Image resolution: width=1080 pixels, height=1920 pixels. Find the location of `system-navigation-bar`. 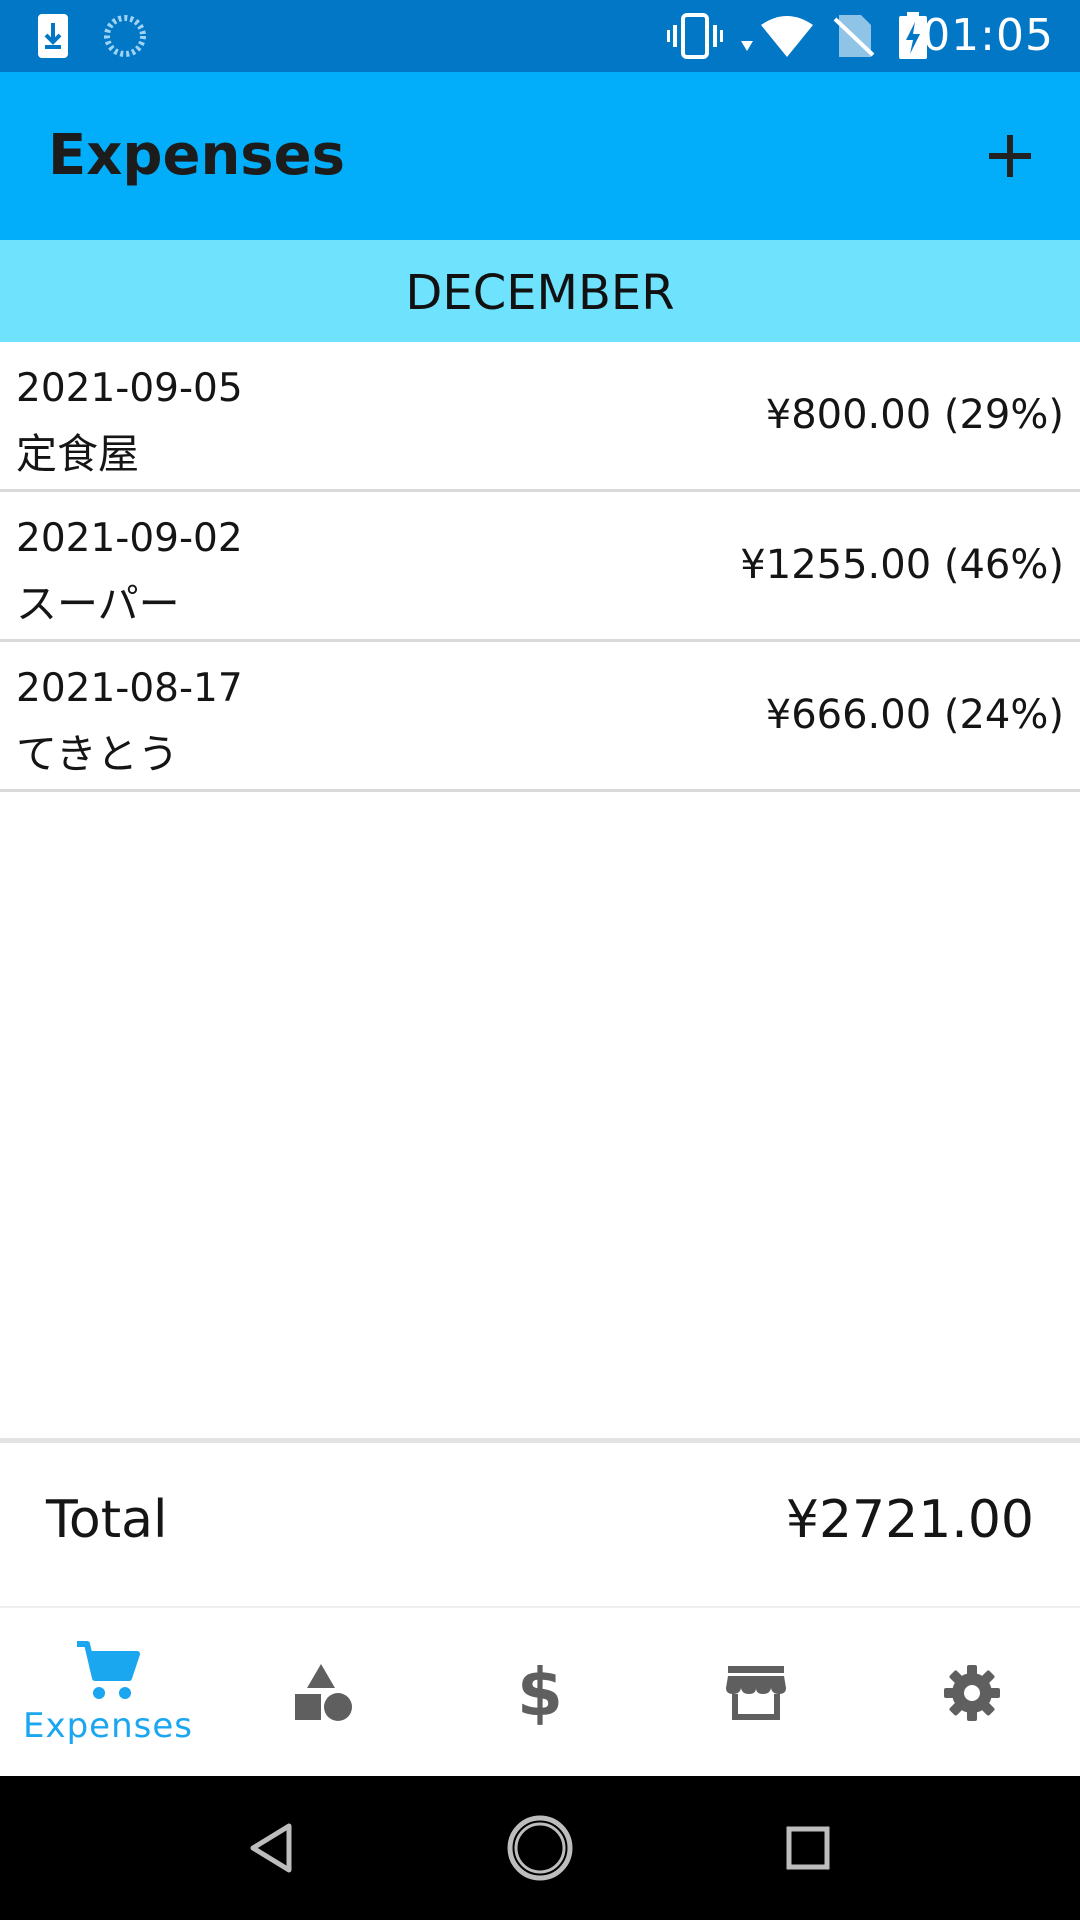

system-navigation-bar is located at coordinates (540, 1848).